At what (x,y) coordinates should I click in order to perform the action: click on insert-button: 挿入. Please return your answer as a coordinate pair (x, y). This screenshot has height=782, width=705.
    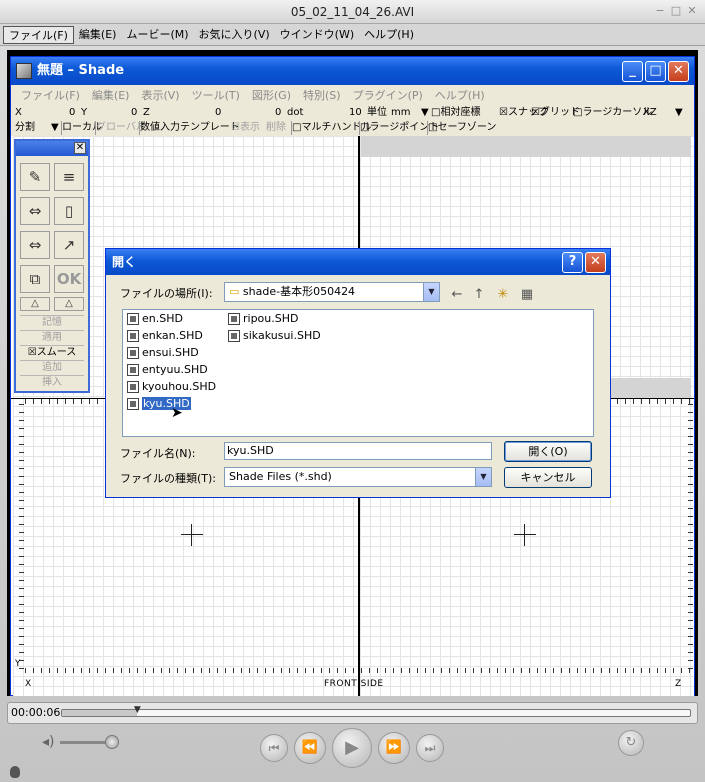
    Looking at the image, I should click on (52, 382).